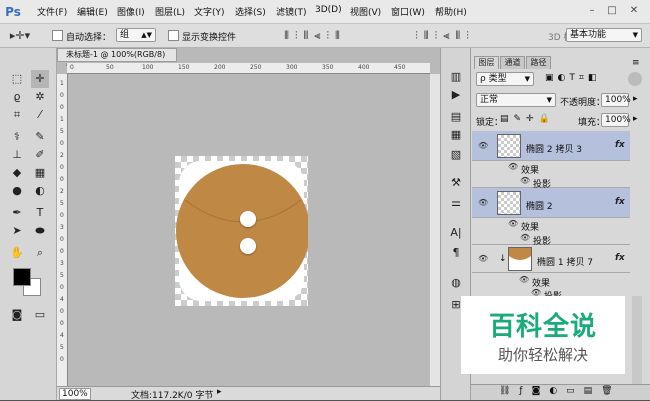  I want to click on character-icon: A|, so click(456, 233).